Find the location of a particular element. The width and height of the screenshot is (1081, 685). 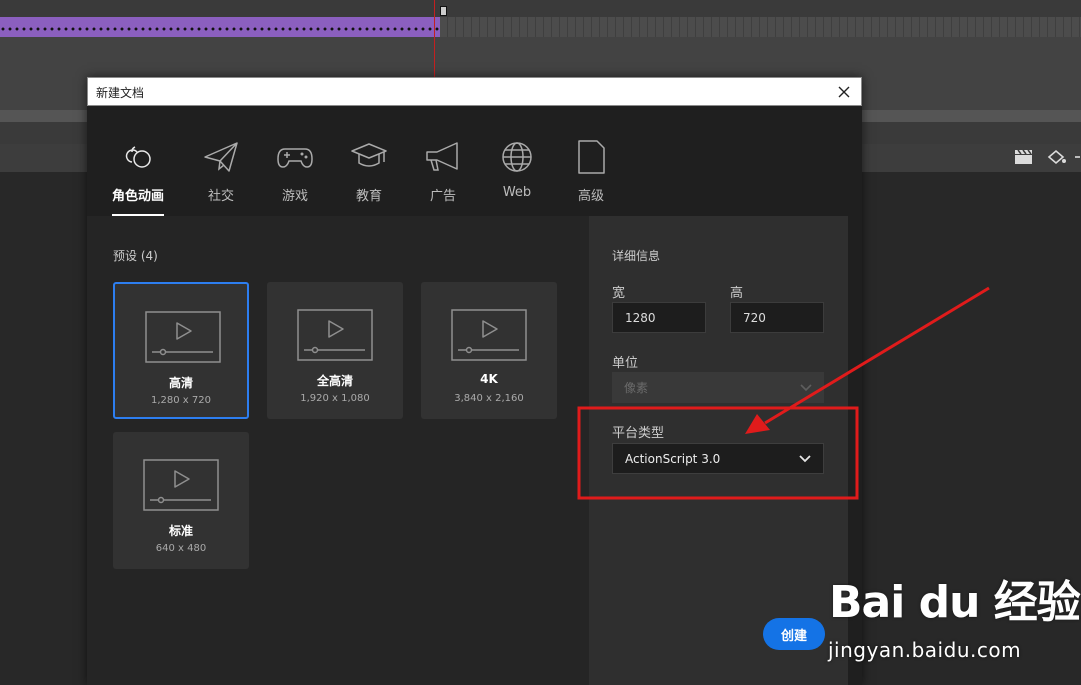

tab-advertising: 广告 is located at coordinates (443, 171).